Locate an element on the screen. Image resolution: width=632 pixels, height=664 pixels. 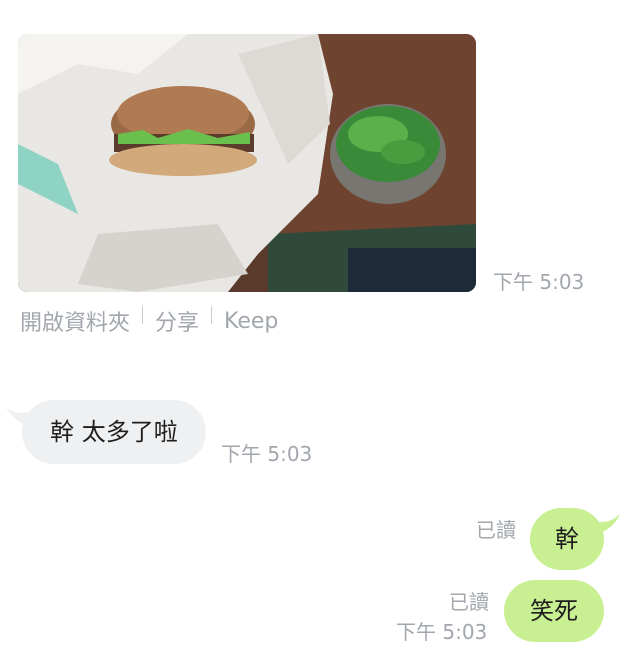
outgoing-message-bubble: 幹 is located at coordinates (567, 539).